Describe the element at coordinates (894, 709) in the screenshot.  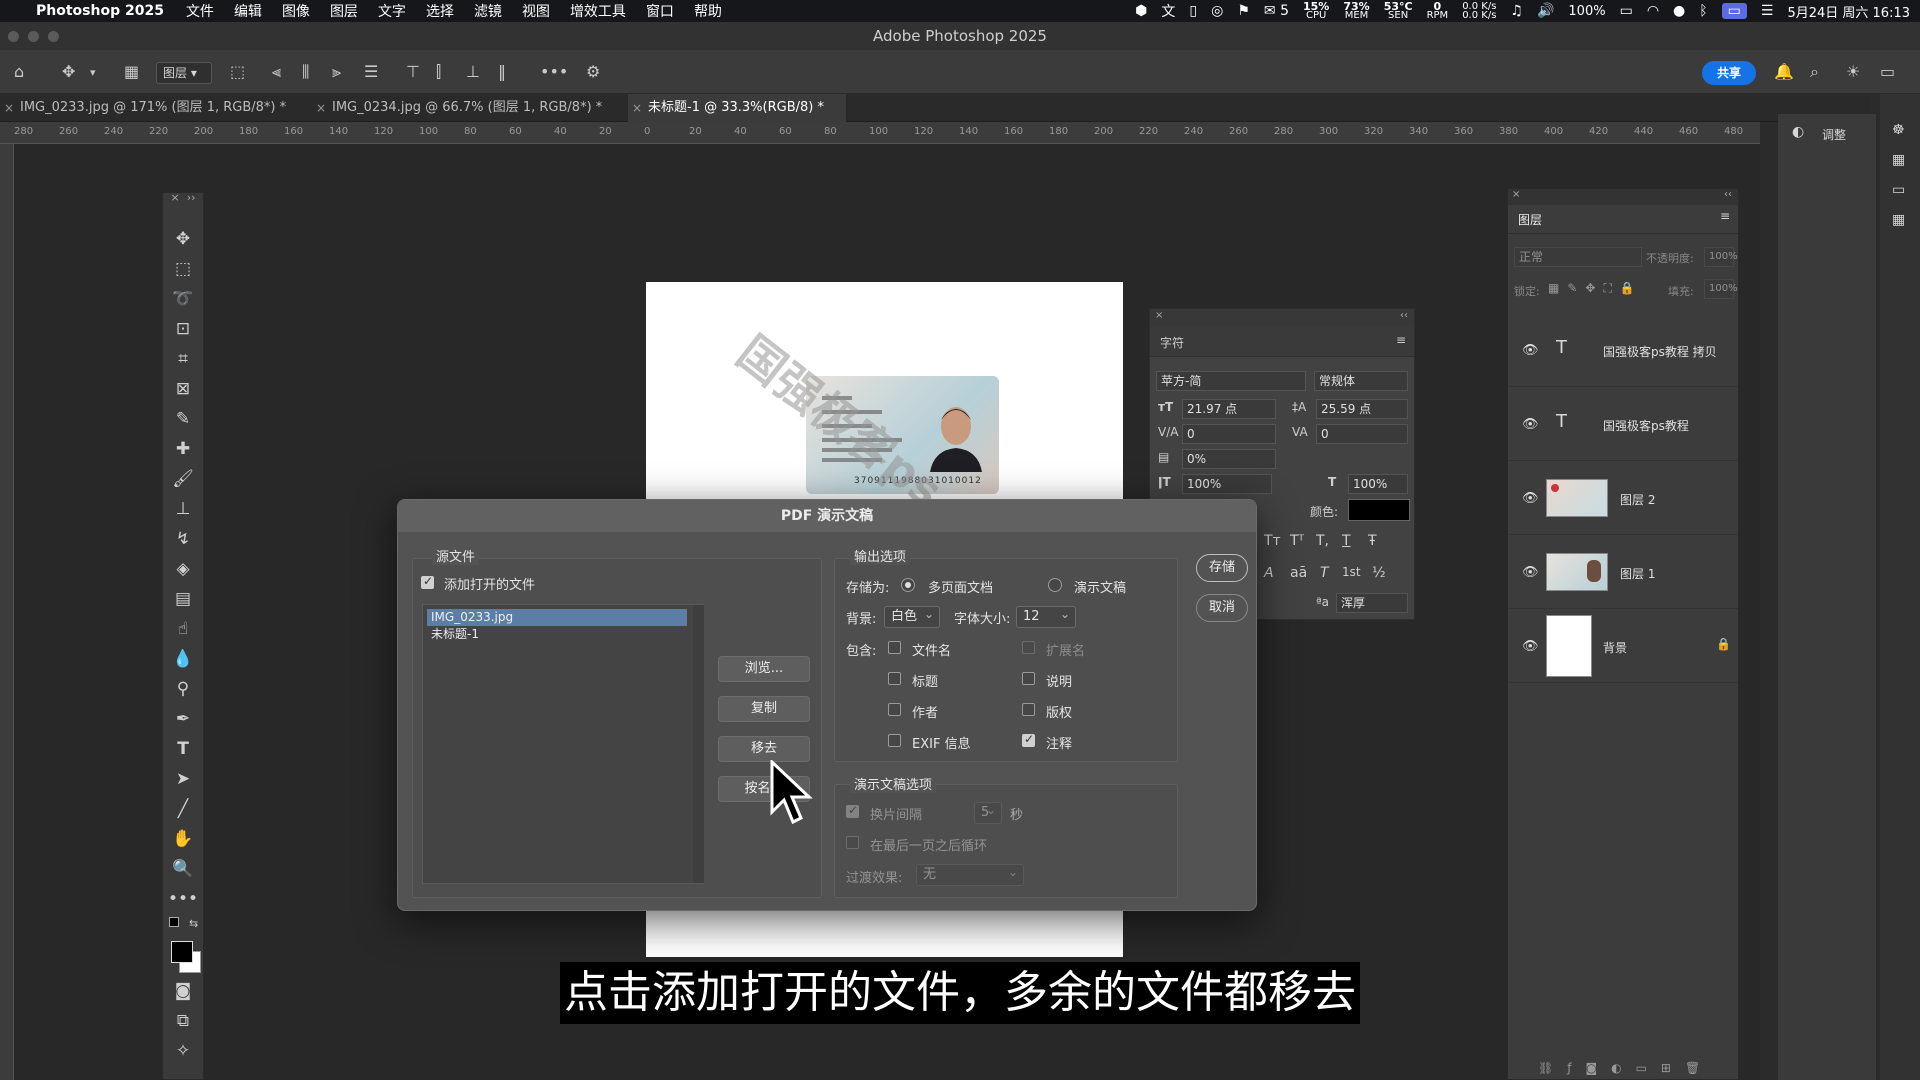
I see `author-checkbox` at that location.